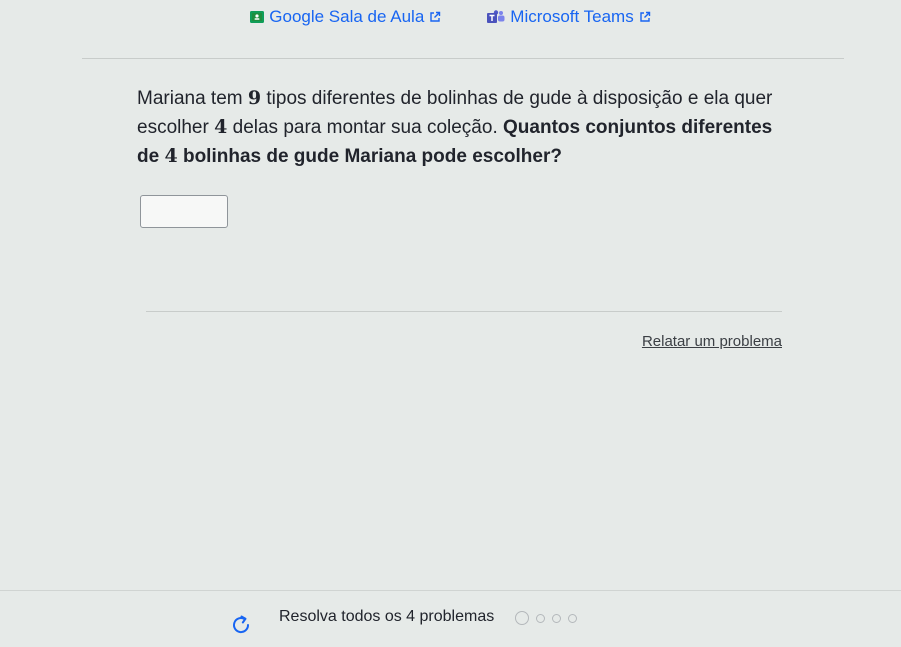  I want to click on report-problem-link: Relatar um problema, so click(712, 341).